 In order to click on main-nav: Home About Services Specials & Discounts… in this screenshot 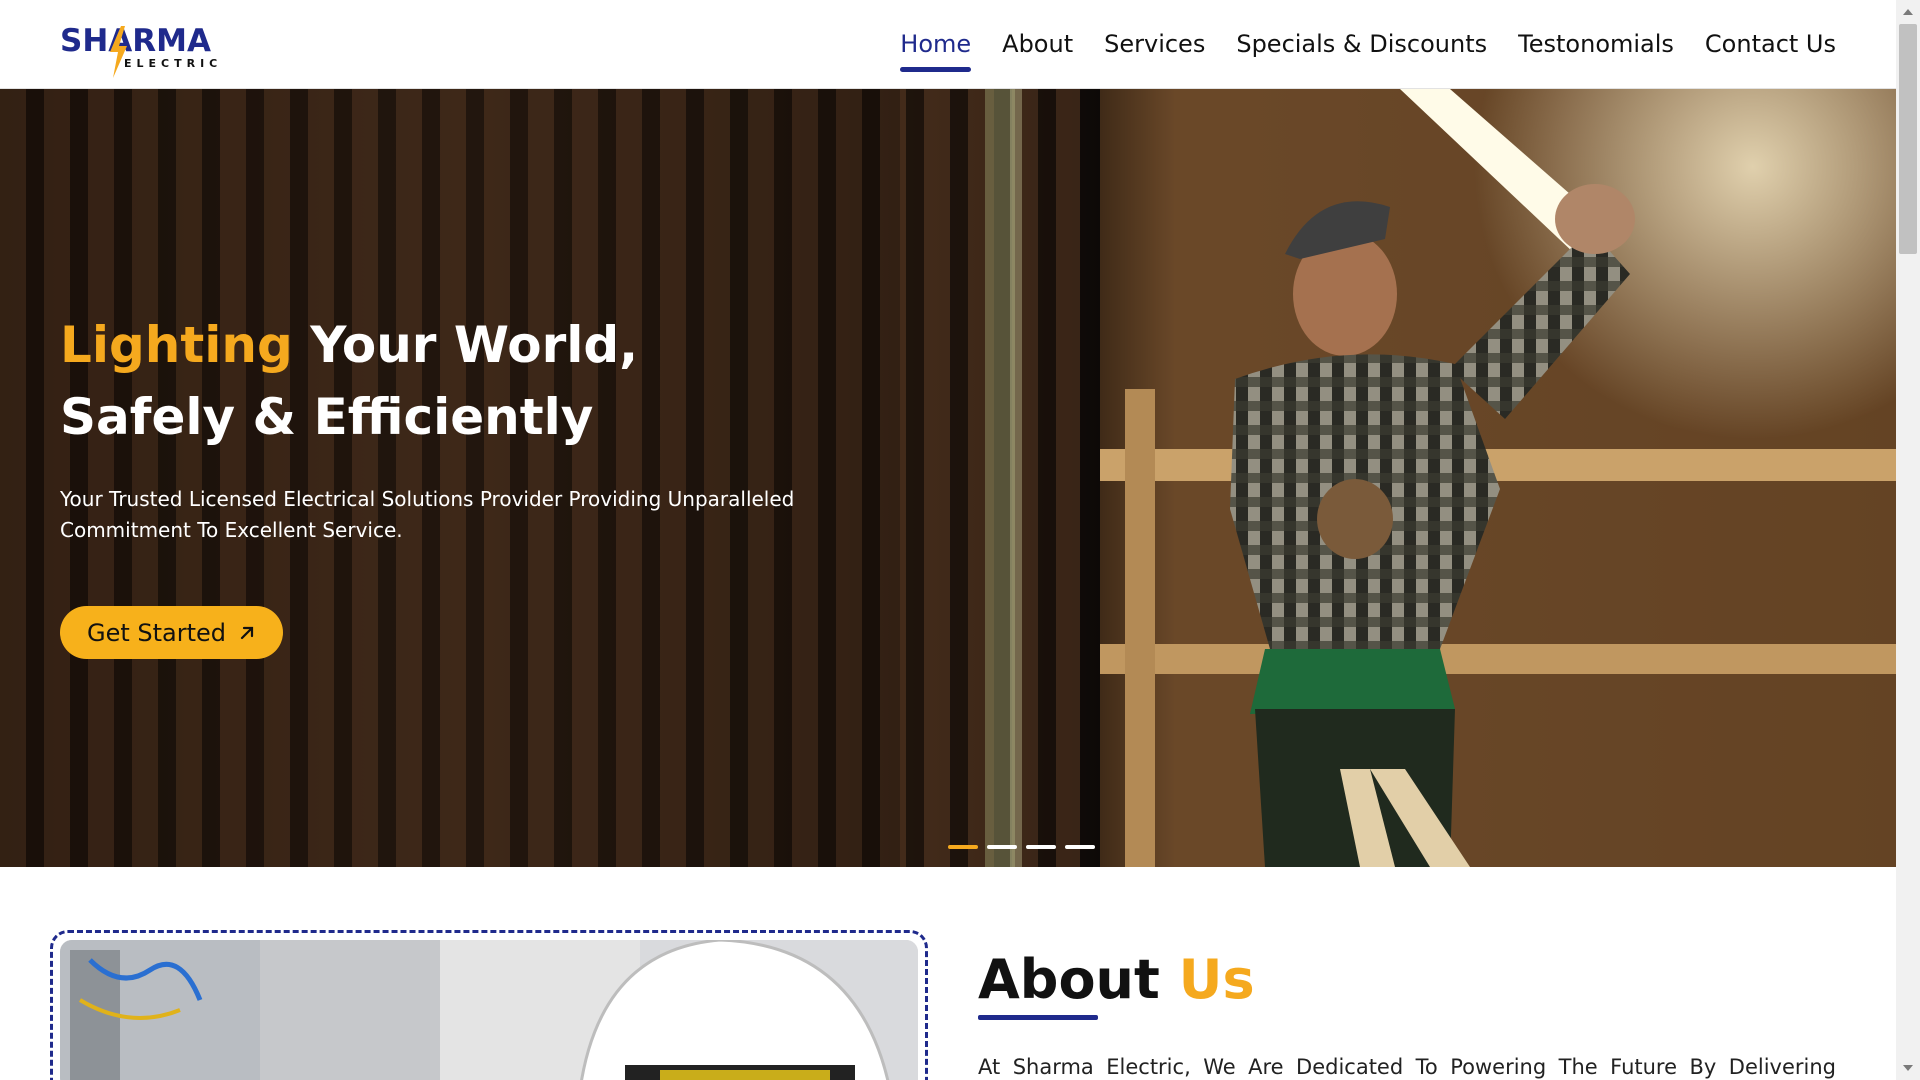, I will do `click(1368, 44)`.